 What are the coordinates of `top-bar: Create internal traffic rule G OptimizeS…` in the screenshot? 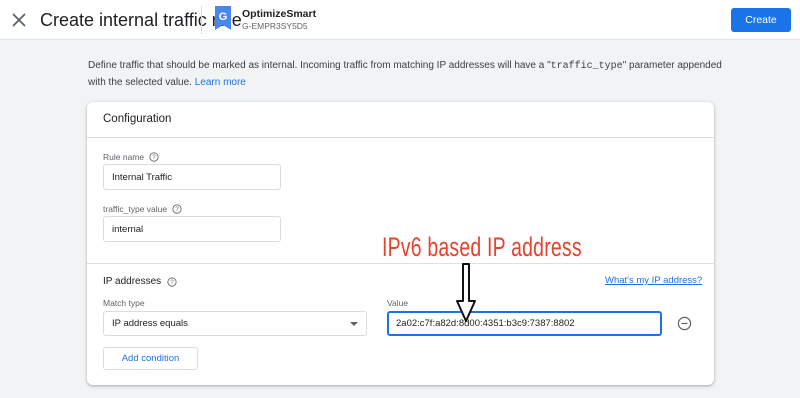 It's located at (400, 20).